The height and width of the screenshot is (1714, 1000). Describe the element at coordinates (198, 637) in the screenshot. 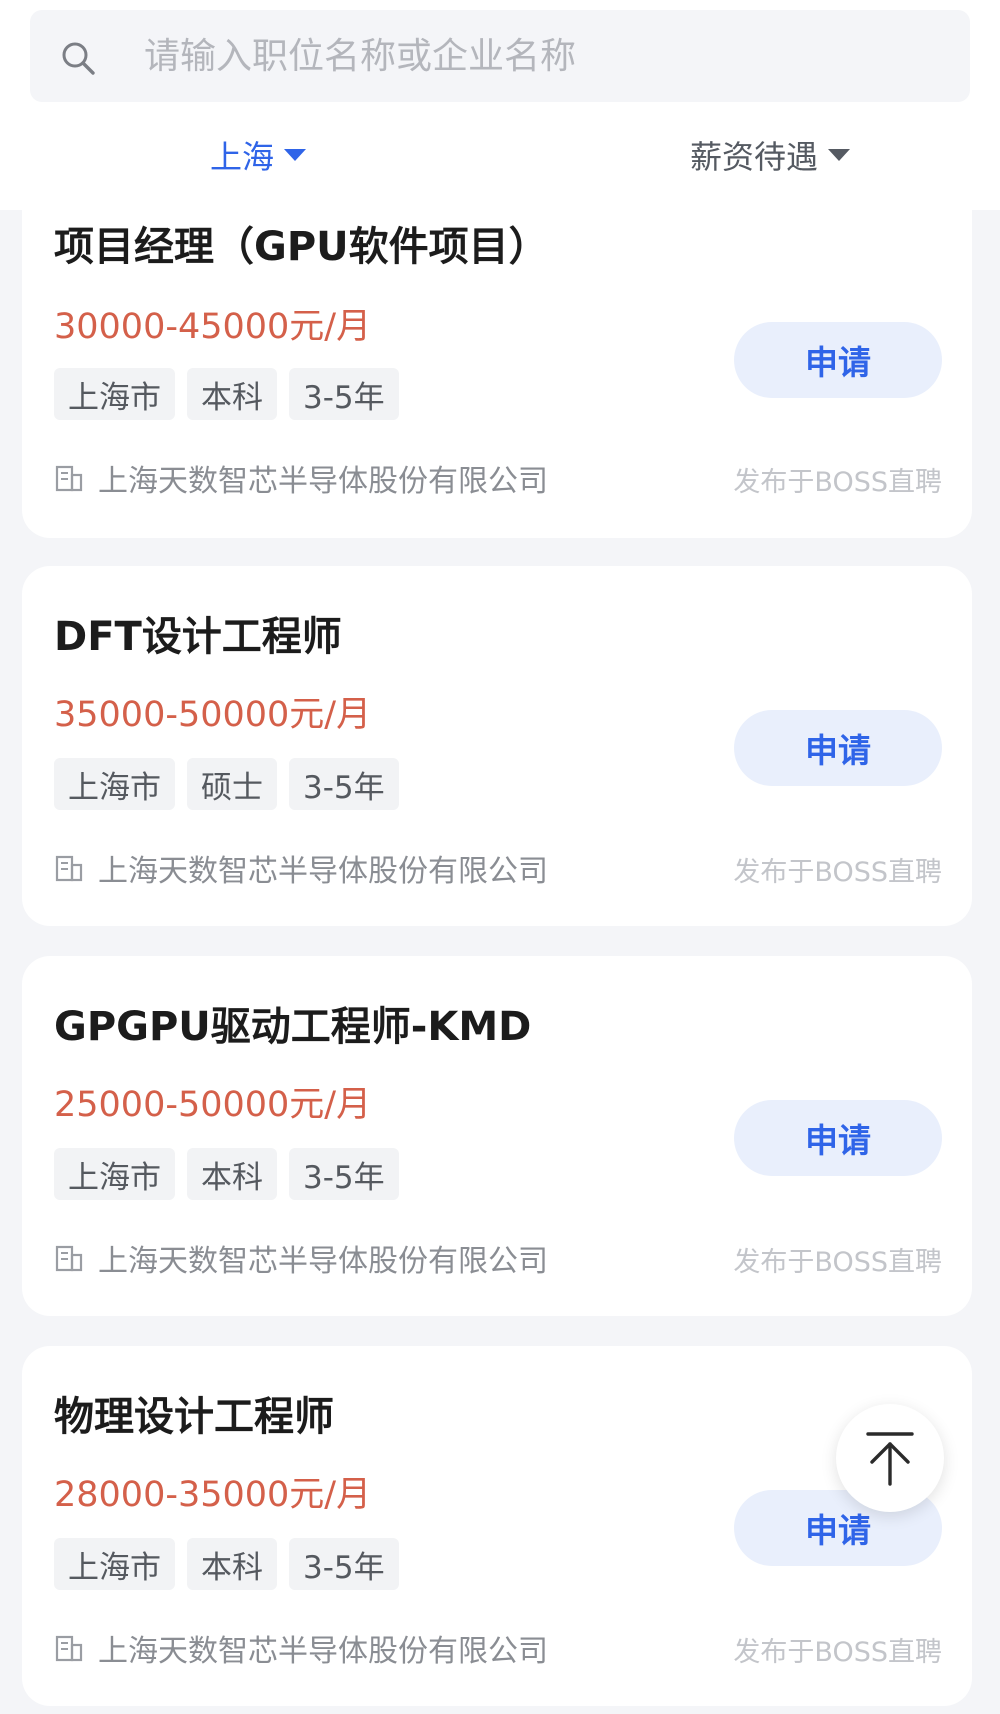

I see `job-title: DFT设计工程师` at that location.